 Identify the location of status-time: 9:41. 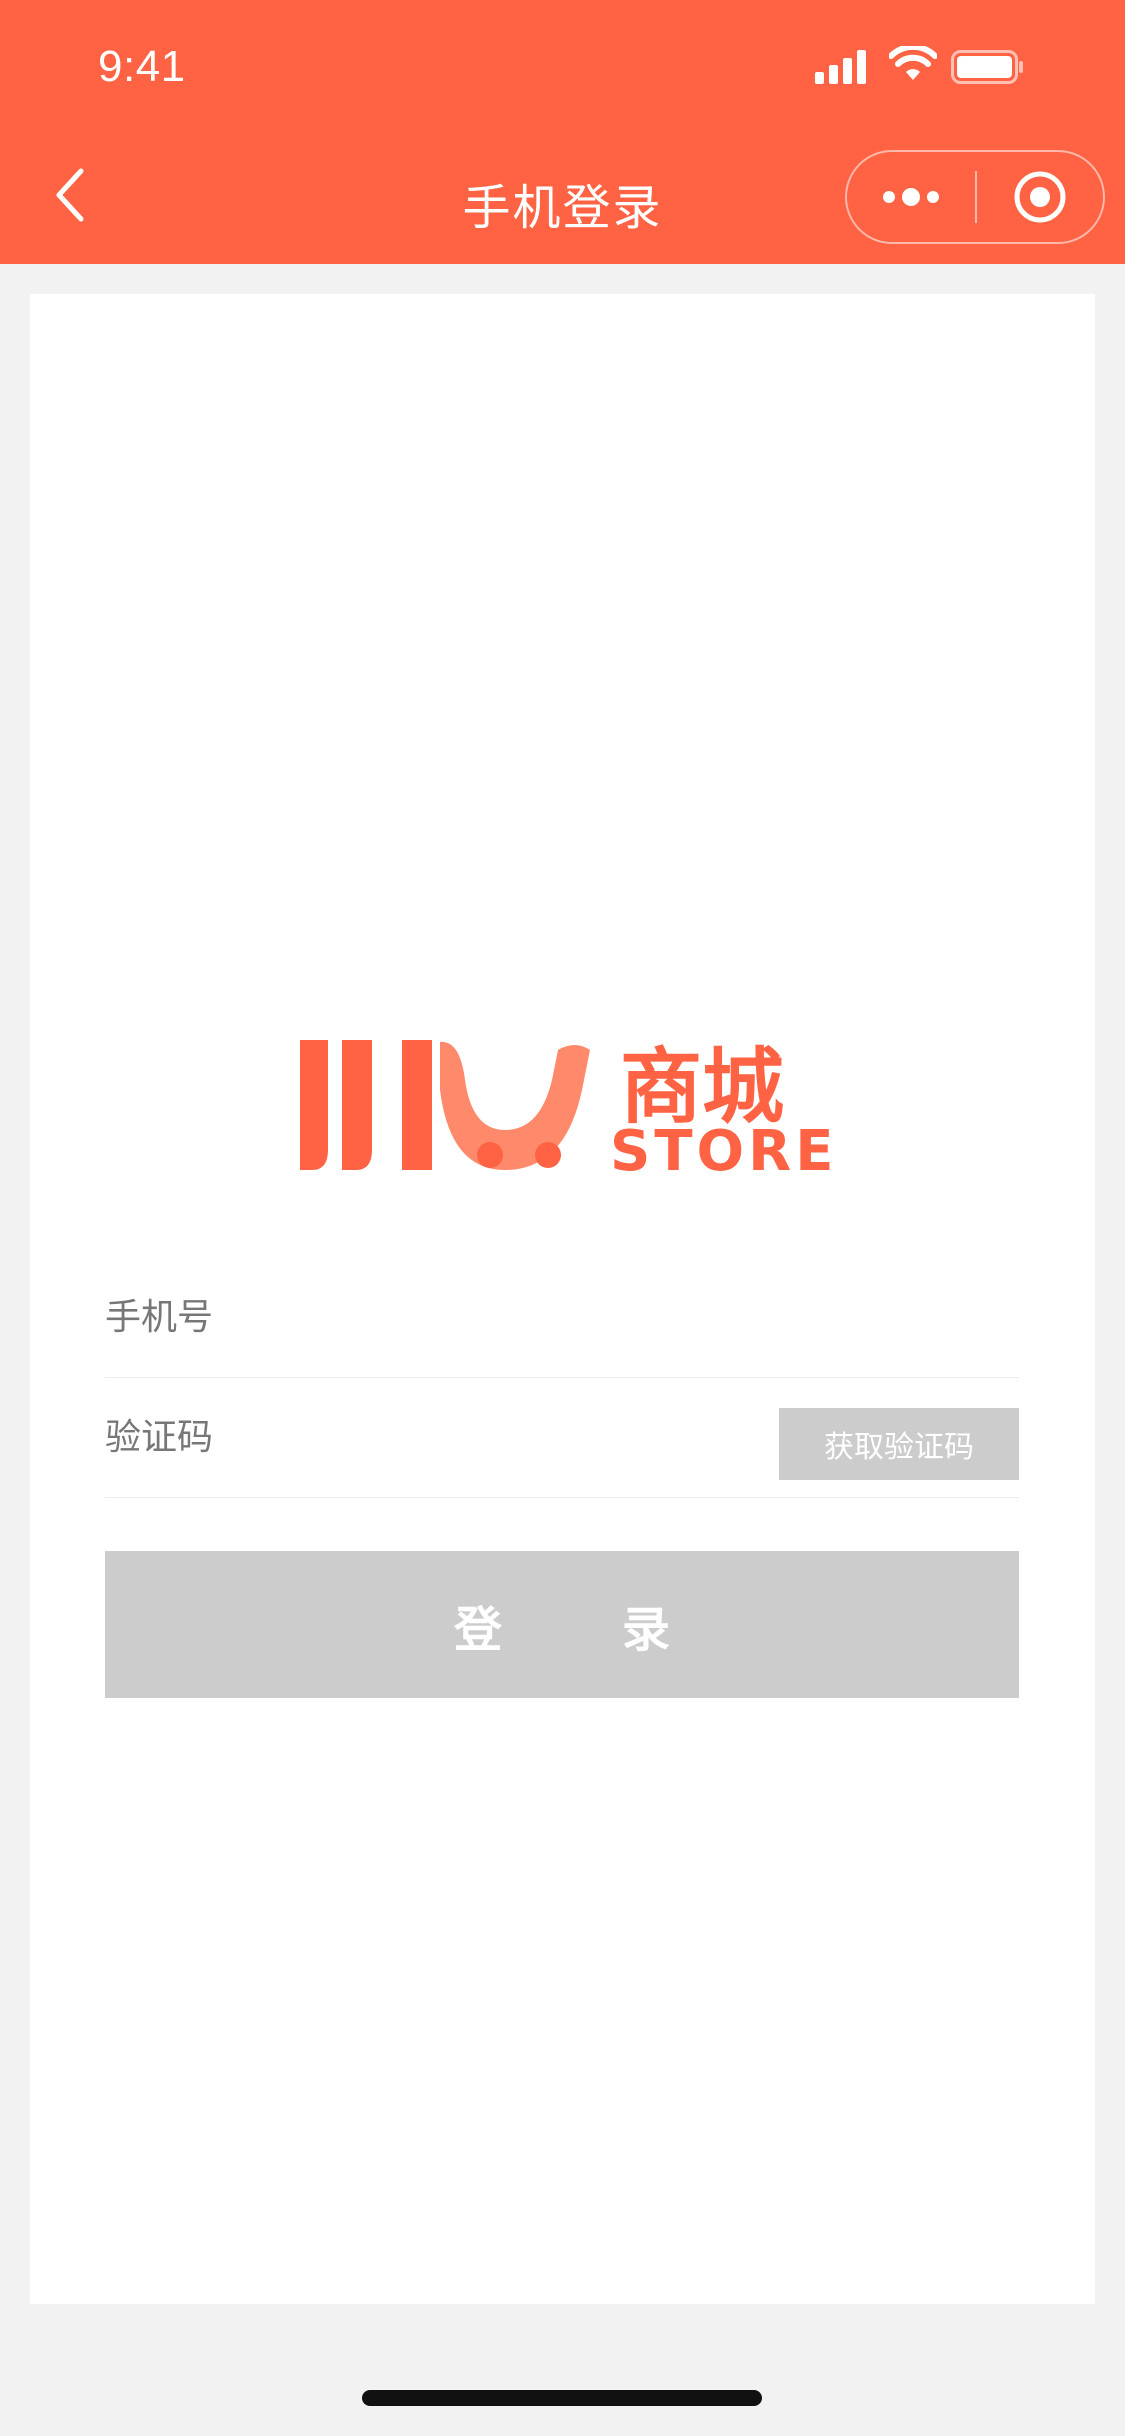
(142, 66).